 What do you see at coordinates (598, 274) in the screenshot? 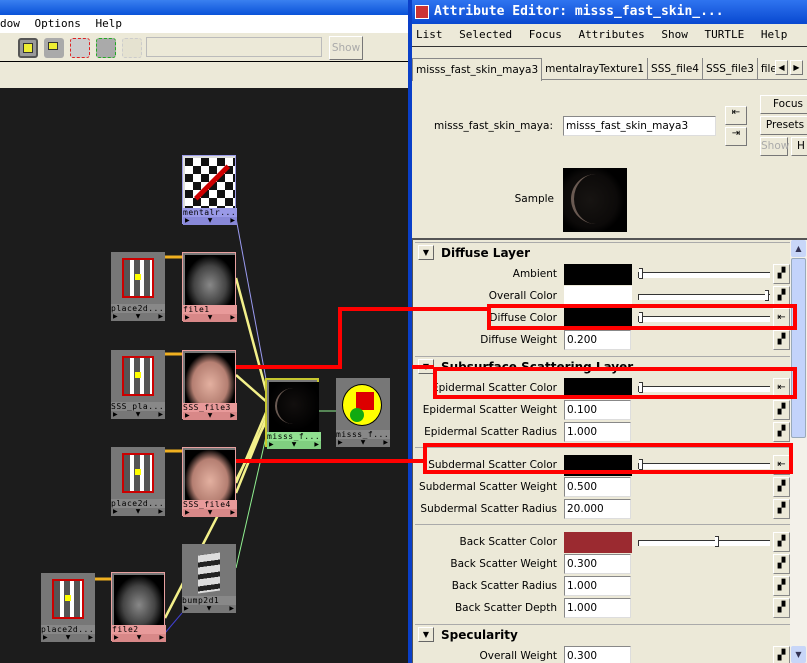
I see `ambient-swatch` at bounding box center [598, 274].